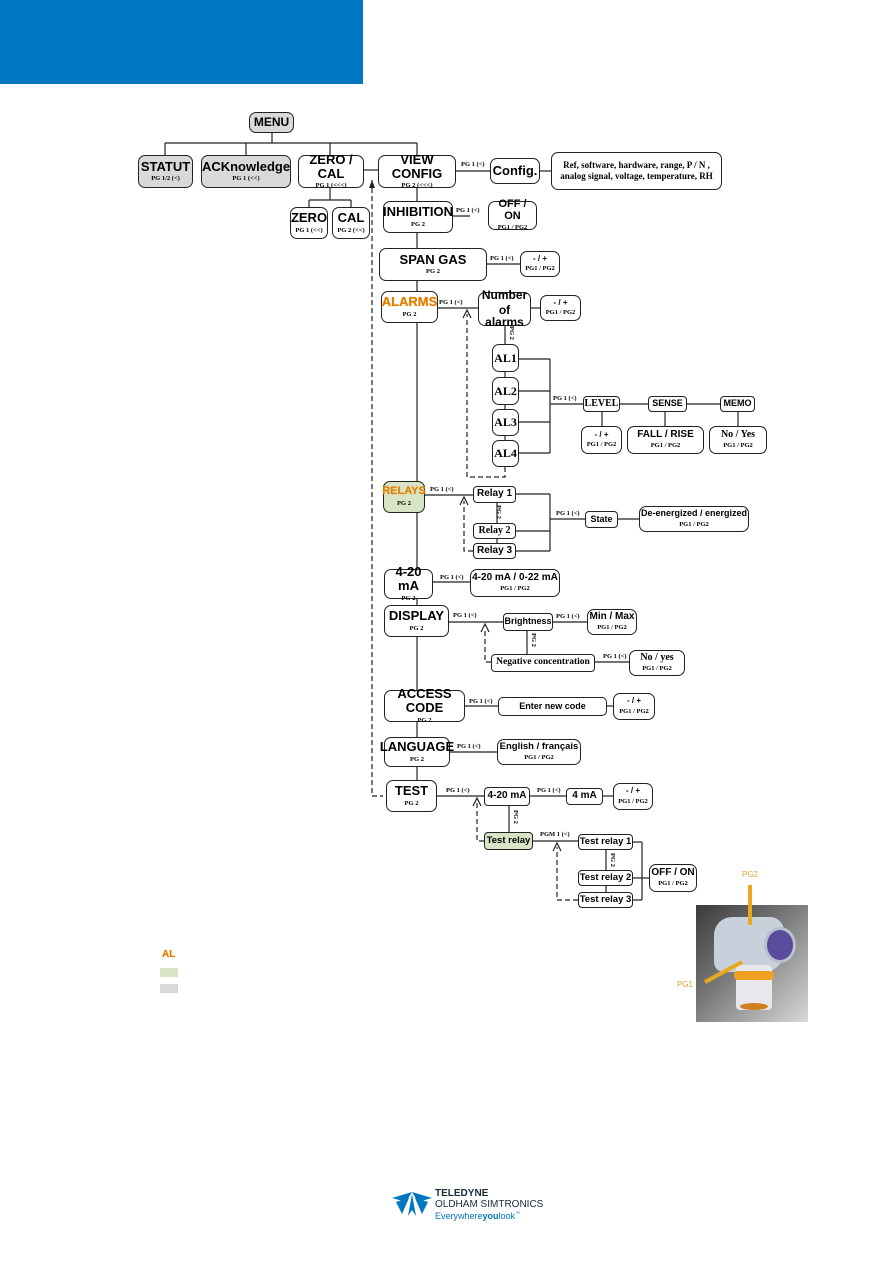 The image size is (893, 1263). What do you see at coordinates (601, 404) in the screenshot?
I see `level-node: LEVEL` at bounding box center [601, 404].